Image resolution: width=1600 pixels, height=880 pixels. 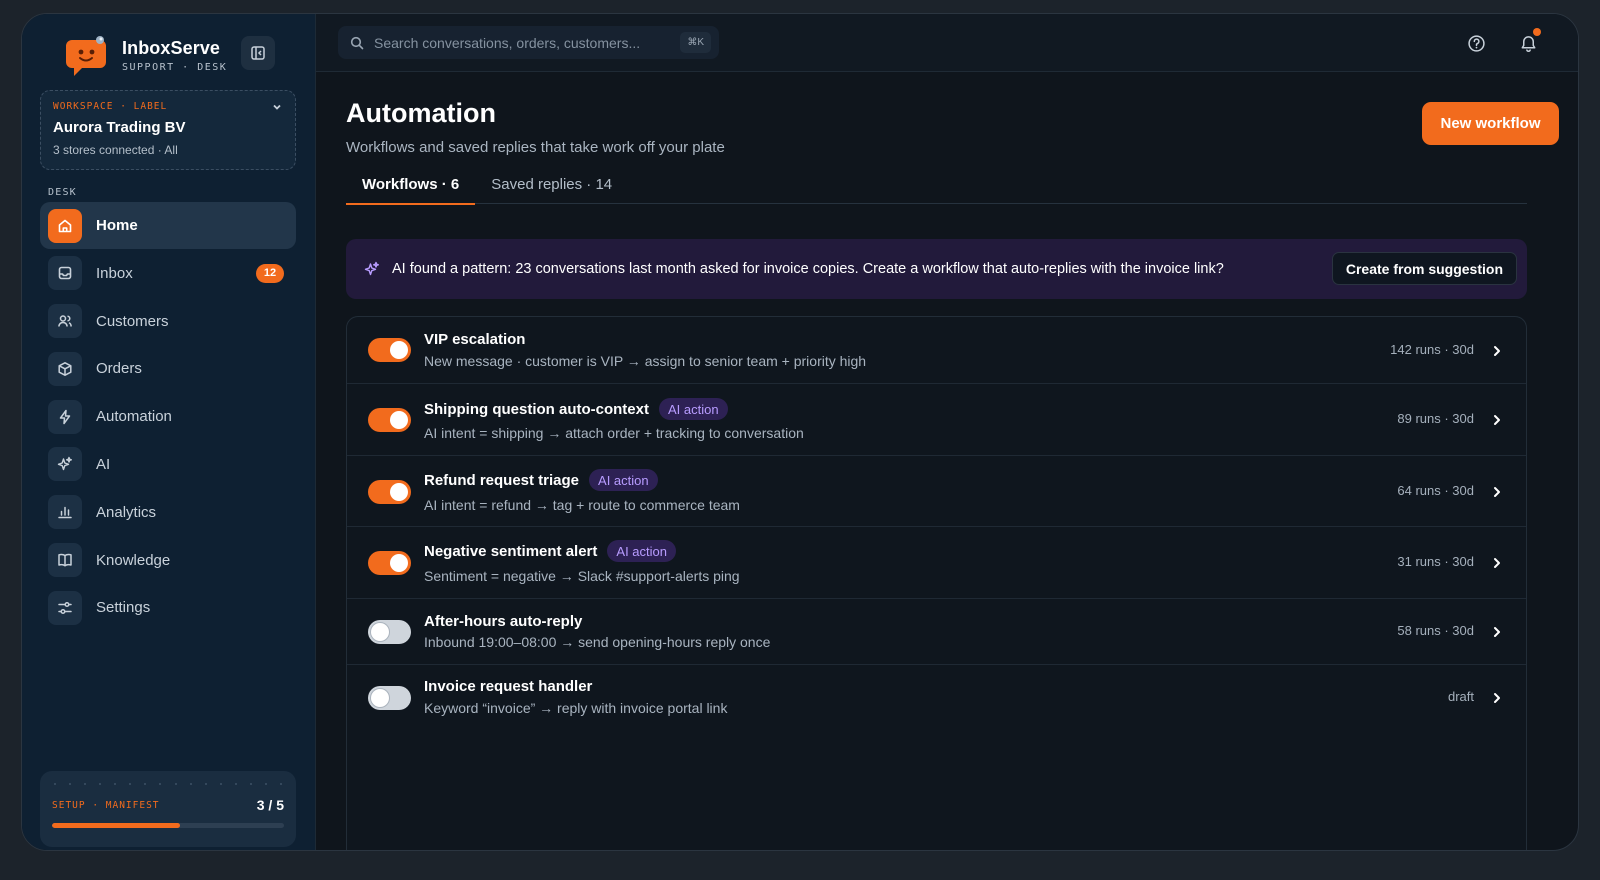 I want to click on new-workflow-button: New workflow, so click(x=1490, y=123).